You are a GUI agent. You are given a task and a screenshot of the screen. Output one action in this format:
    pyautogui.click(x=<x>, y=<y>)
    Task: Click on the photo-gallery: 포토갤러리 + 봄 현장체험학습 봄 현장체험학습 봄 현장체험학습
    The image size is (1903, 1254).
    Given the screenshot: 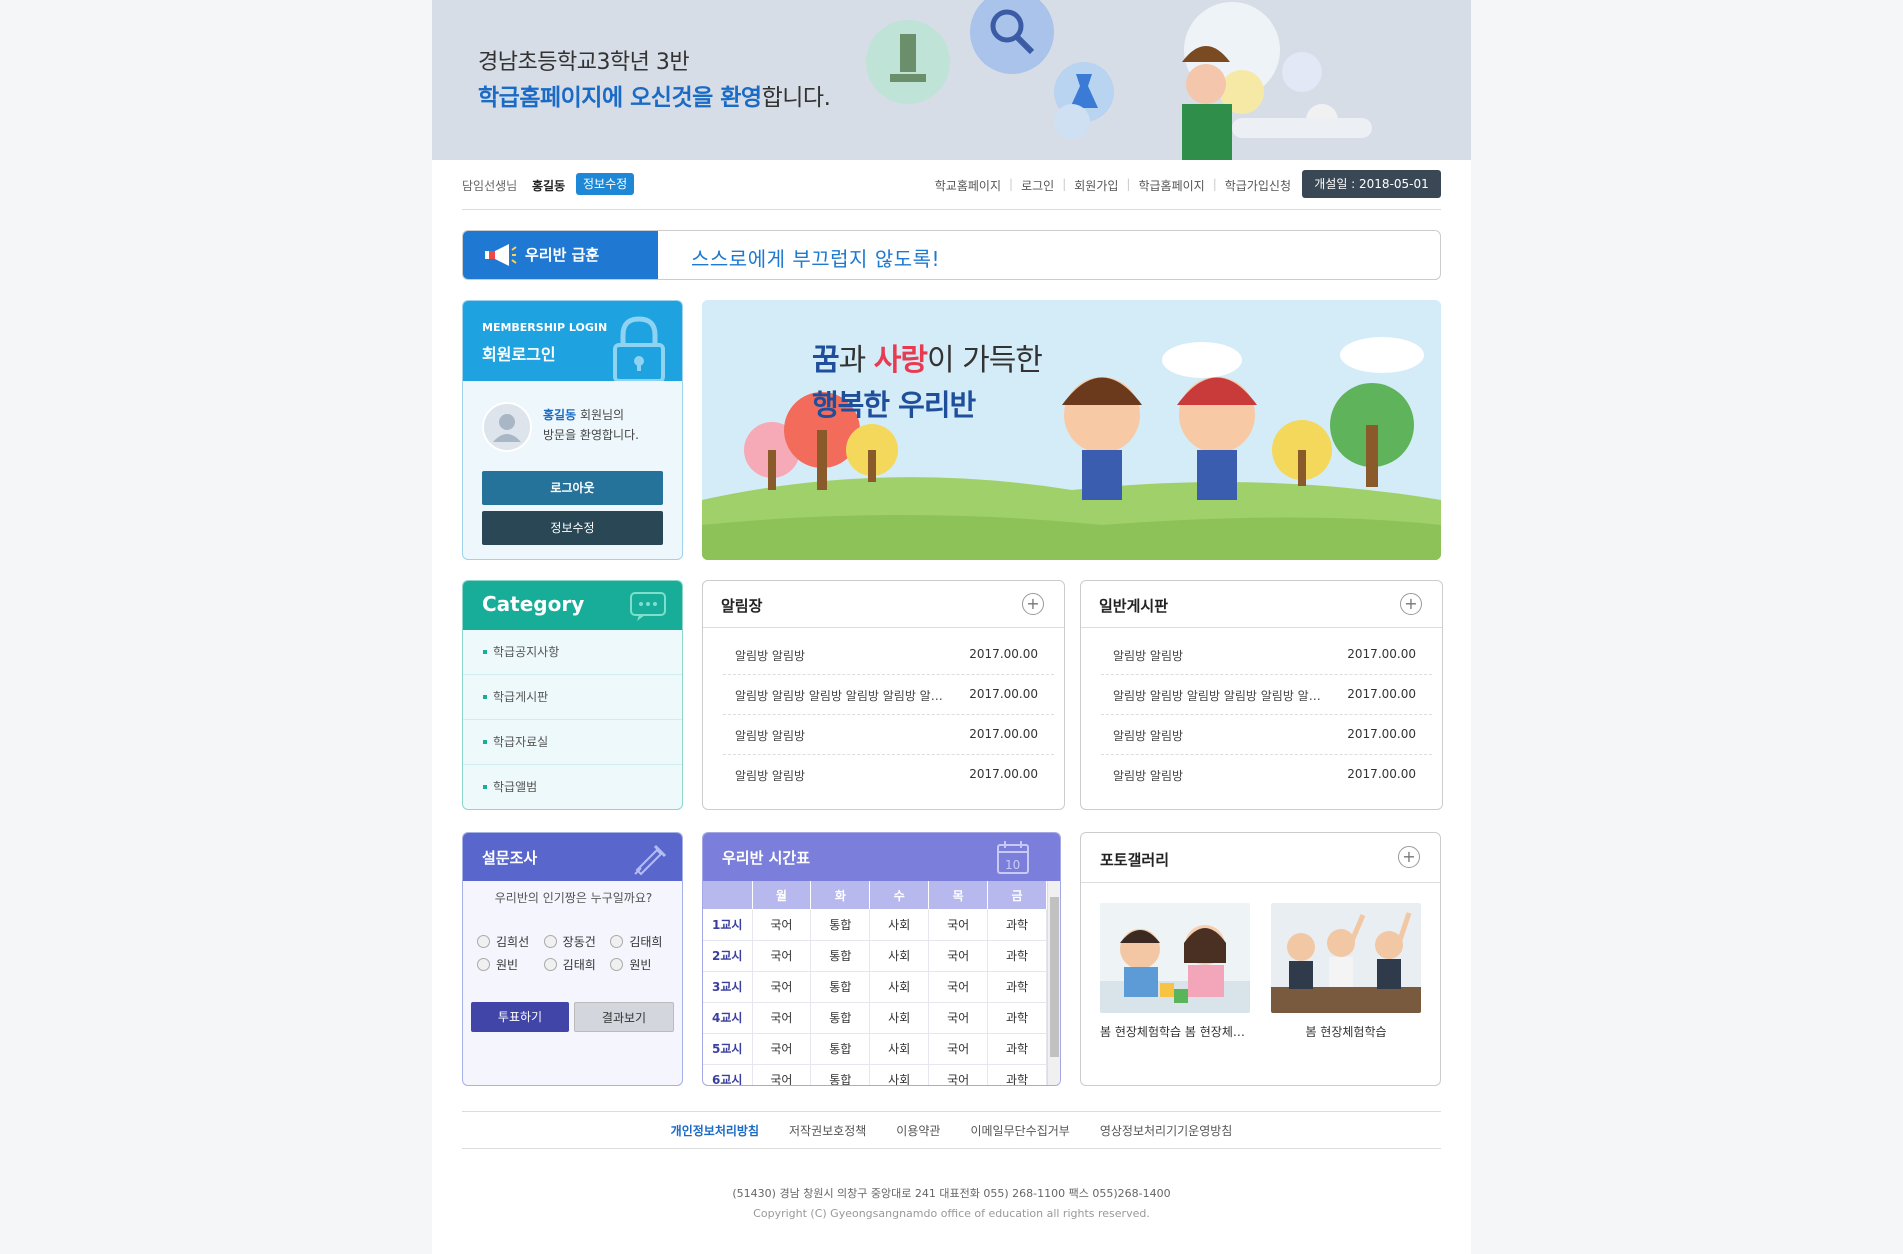 What is the action you would take?
    pyautogui.click(x=1260, y=959)
    